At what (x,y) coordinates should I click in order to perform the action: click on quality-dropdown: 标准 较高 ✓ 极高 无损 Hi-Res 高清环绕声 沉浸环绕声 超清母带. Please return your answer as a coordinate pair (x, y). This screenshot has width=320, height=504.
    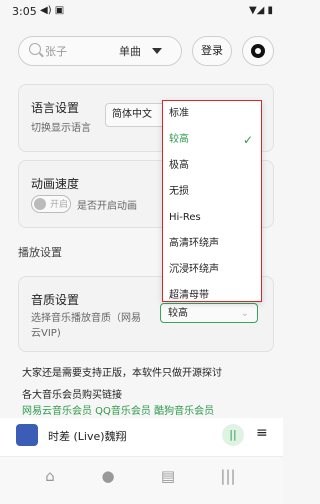
    Looking at the image, I should click on (212, 201).